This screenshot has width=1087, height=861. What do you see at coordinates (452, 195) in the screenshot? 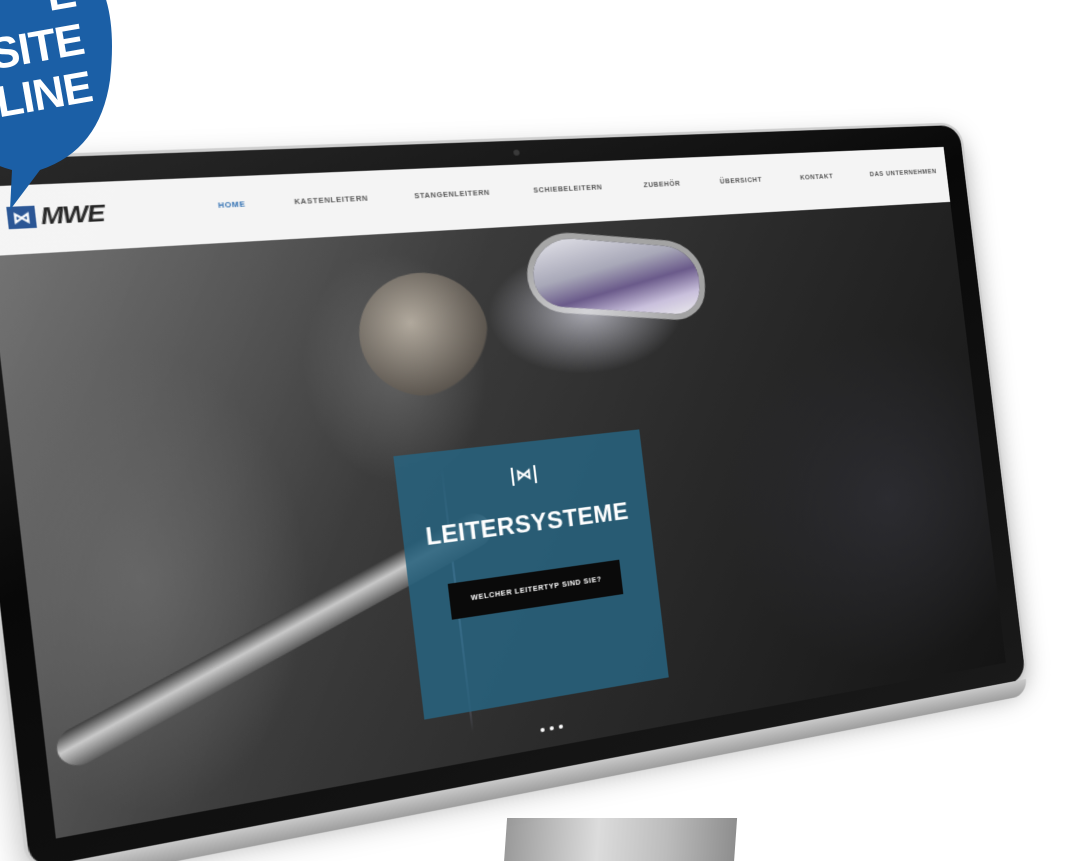
I see `nav-stangenleitern: STANGENLEITERN` at bounding box center [452, 195].